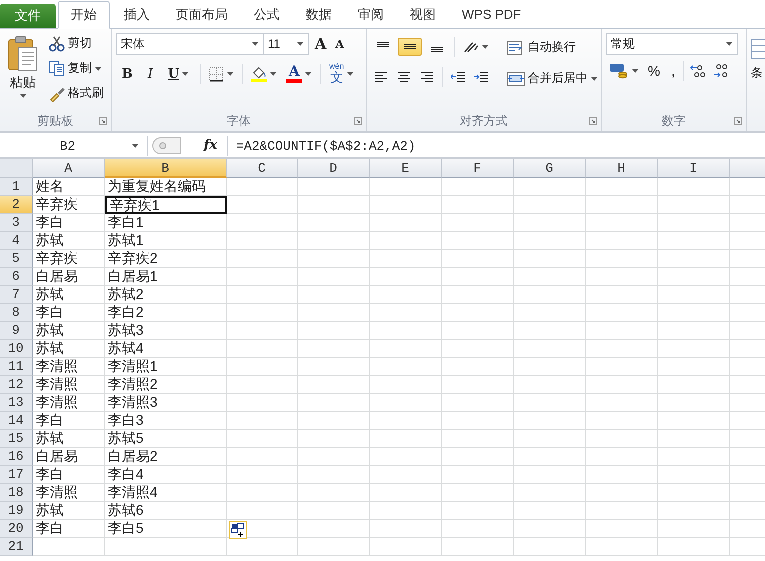 This screenshot has width=765, height=561. What do you see at coordinates (166, 511) in the screenshot?
I see `table-cell: 苏轼6` at bounding box center [166, 511].